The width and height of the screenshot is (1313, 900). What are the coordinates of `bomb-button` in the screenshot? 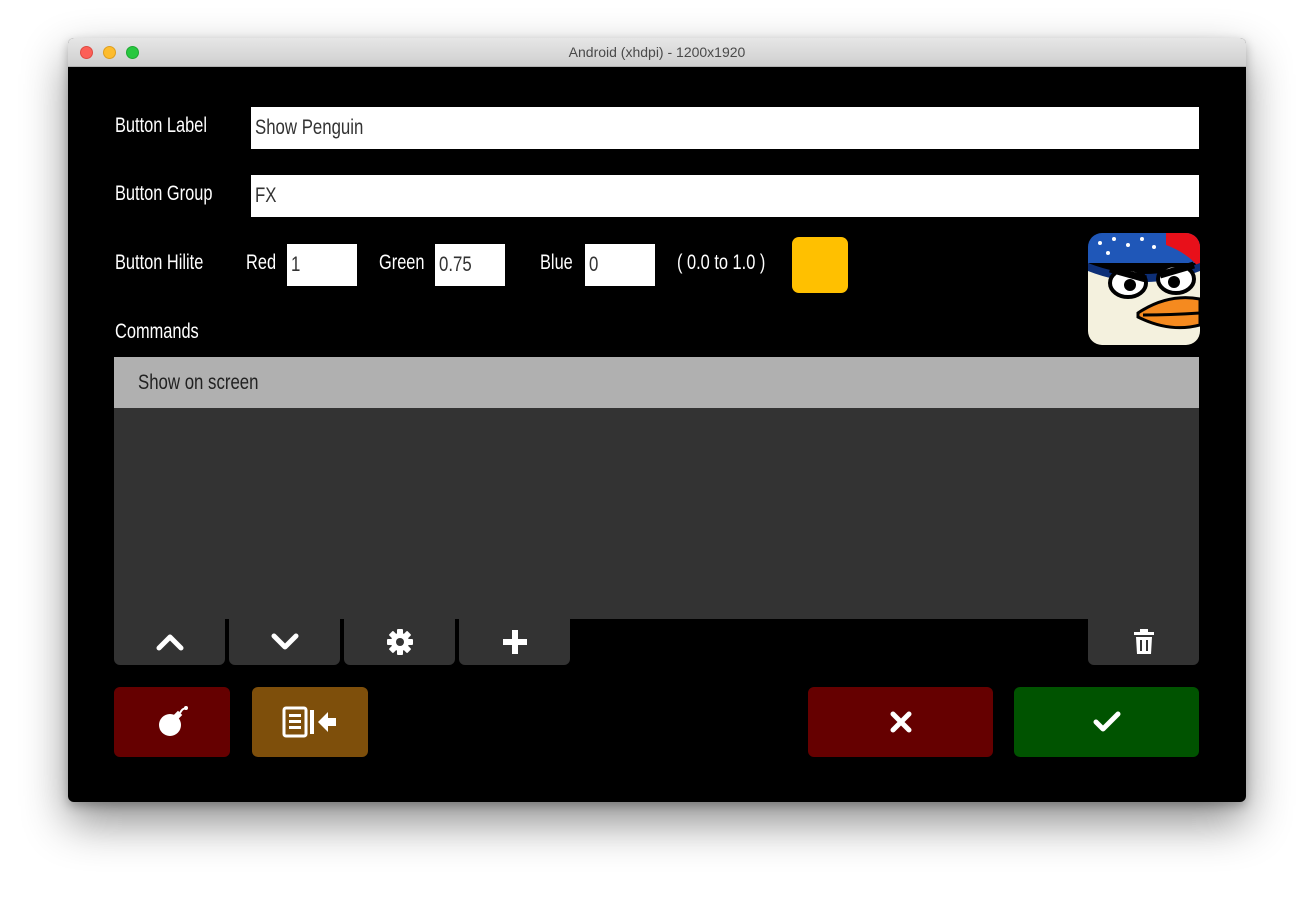 It's located at (172, 722).